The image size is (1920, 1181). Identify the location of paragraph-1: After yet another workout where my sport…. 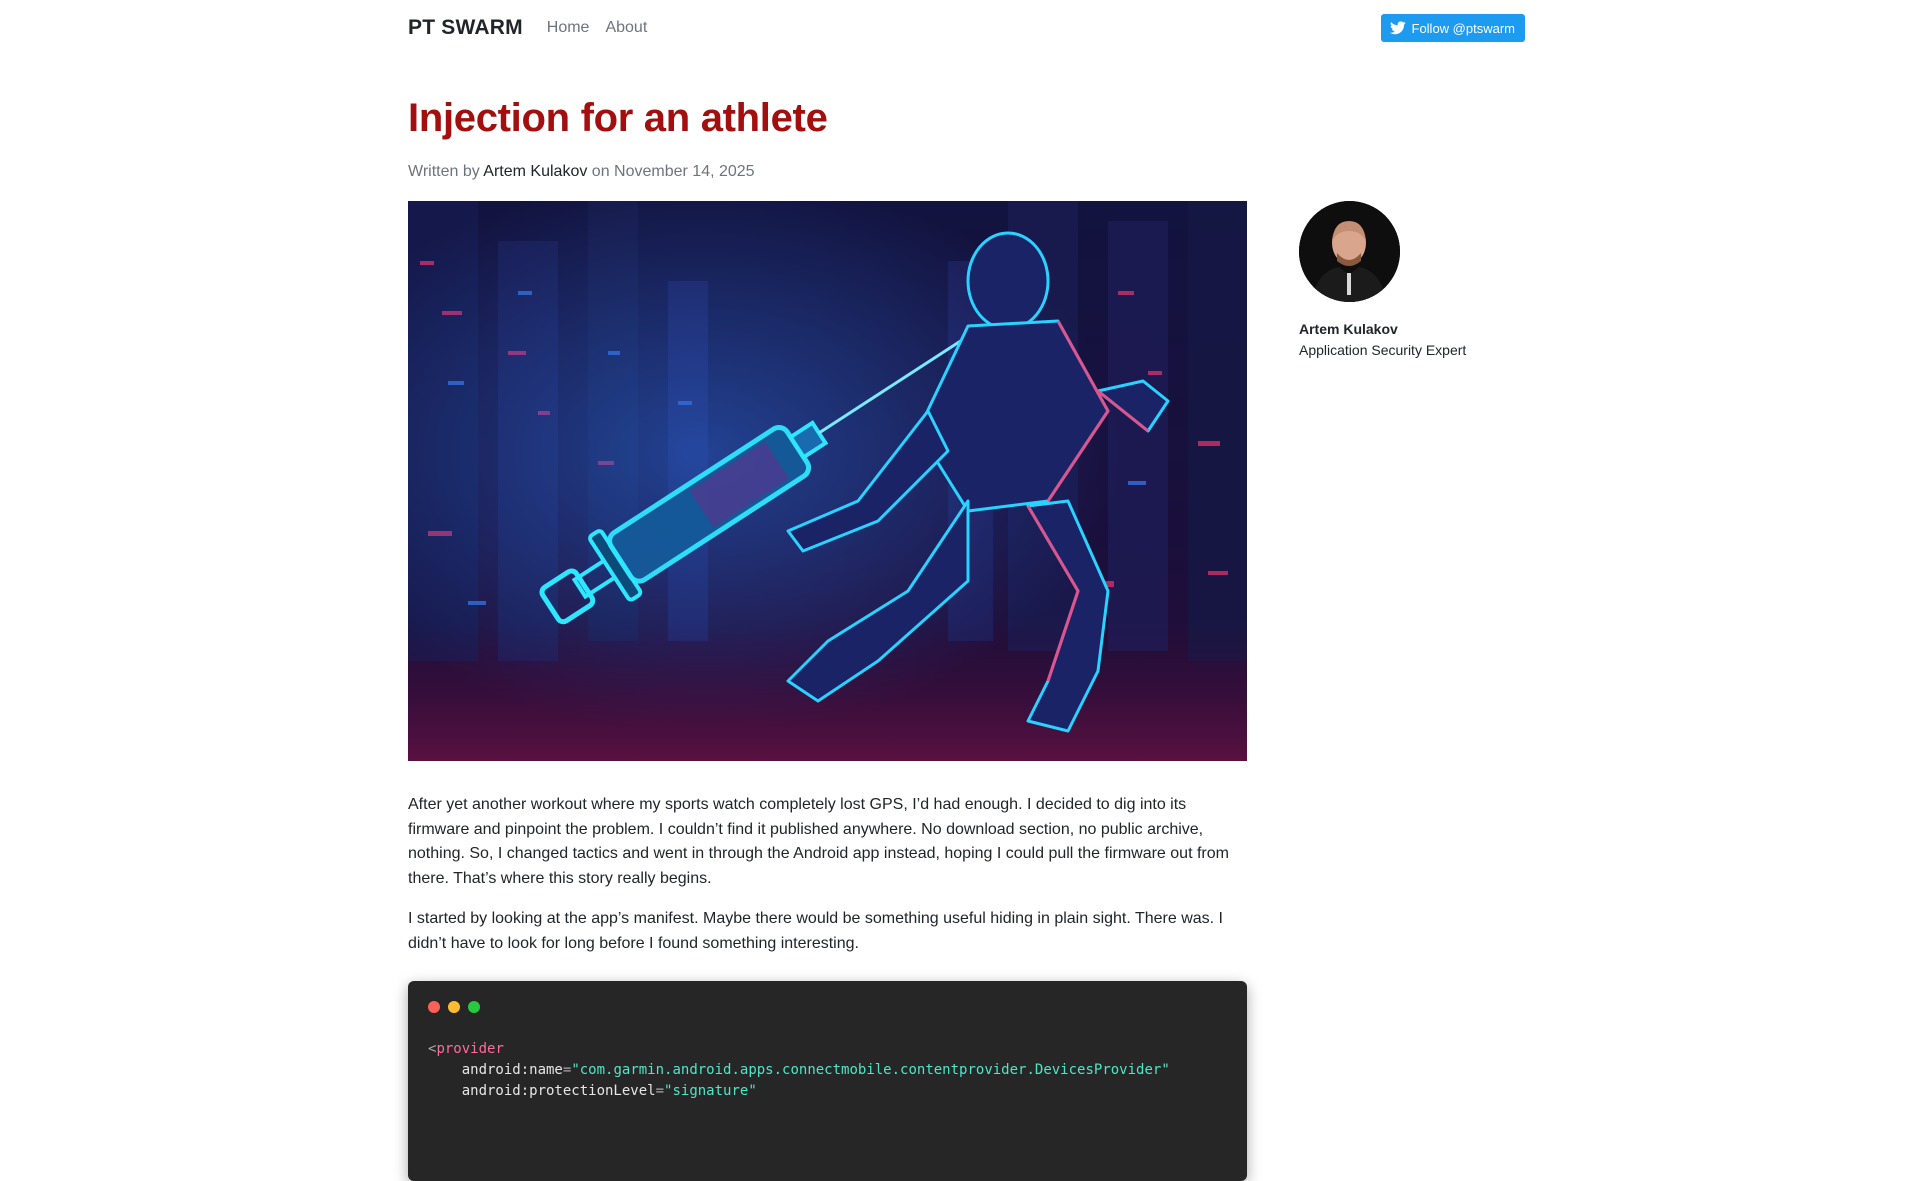
(818, 841).